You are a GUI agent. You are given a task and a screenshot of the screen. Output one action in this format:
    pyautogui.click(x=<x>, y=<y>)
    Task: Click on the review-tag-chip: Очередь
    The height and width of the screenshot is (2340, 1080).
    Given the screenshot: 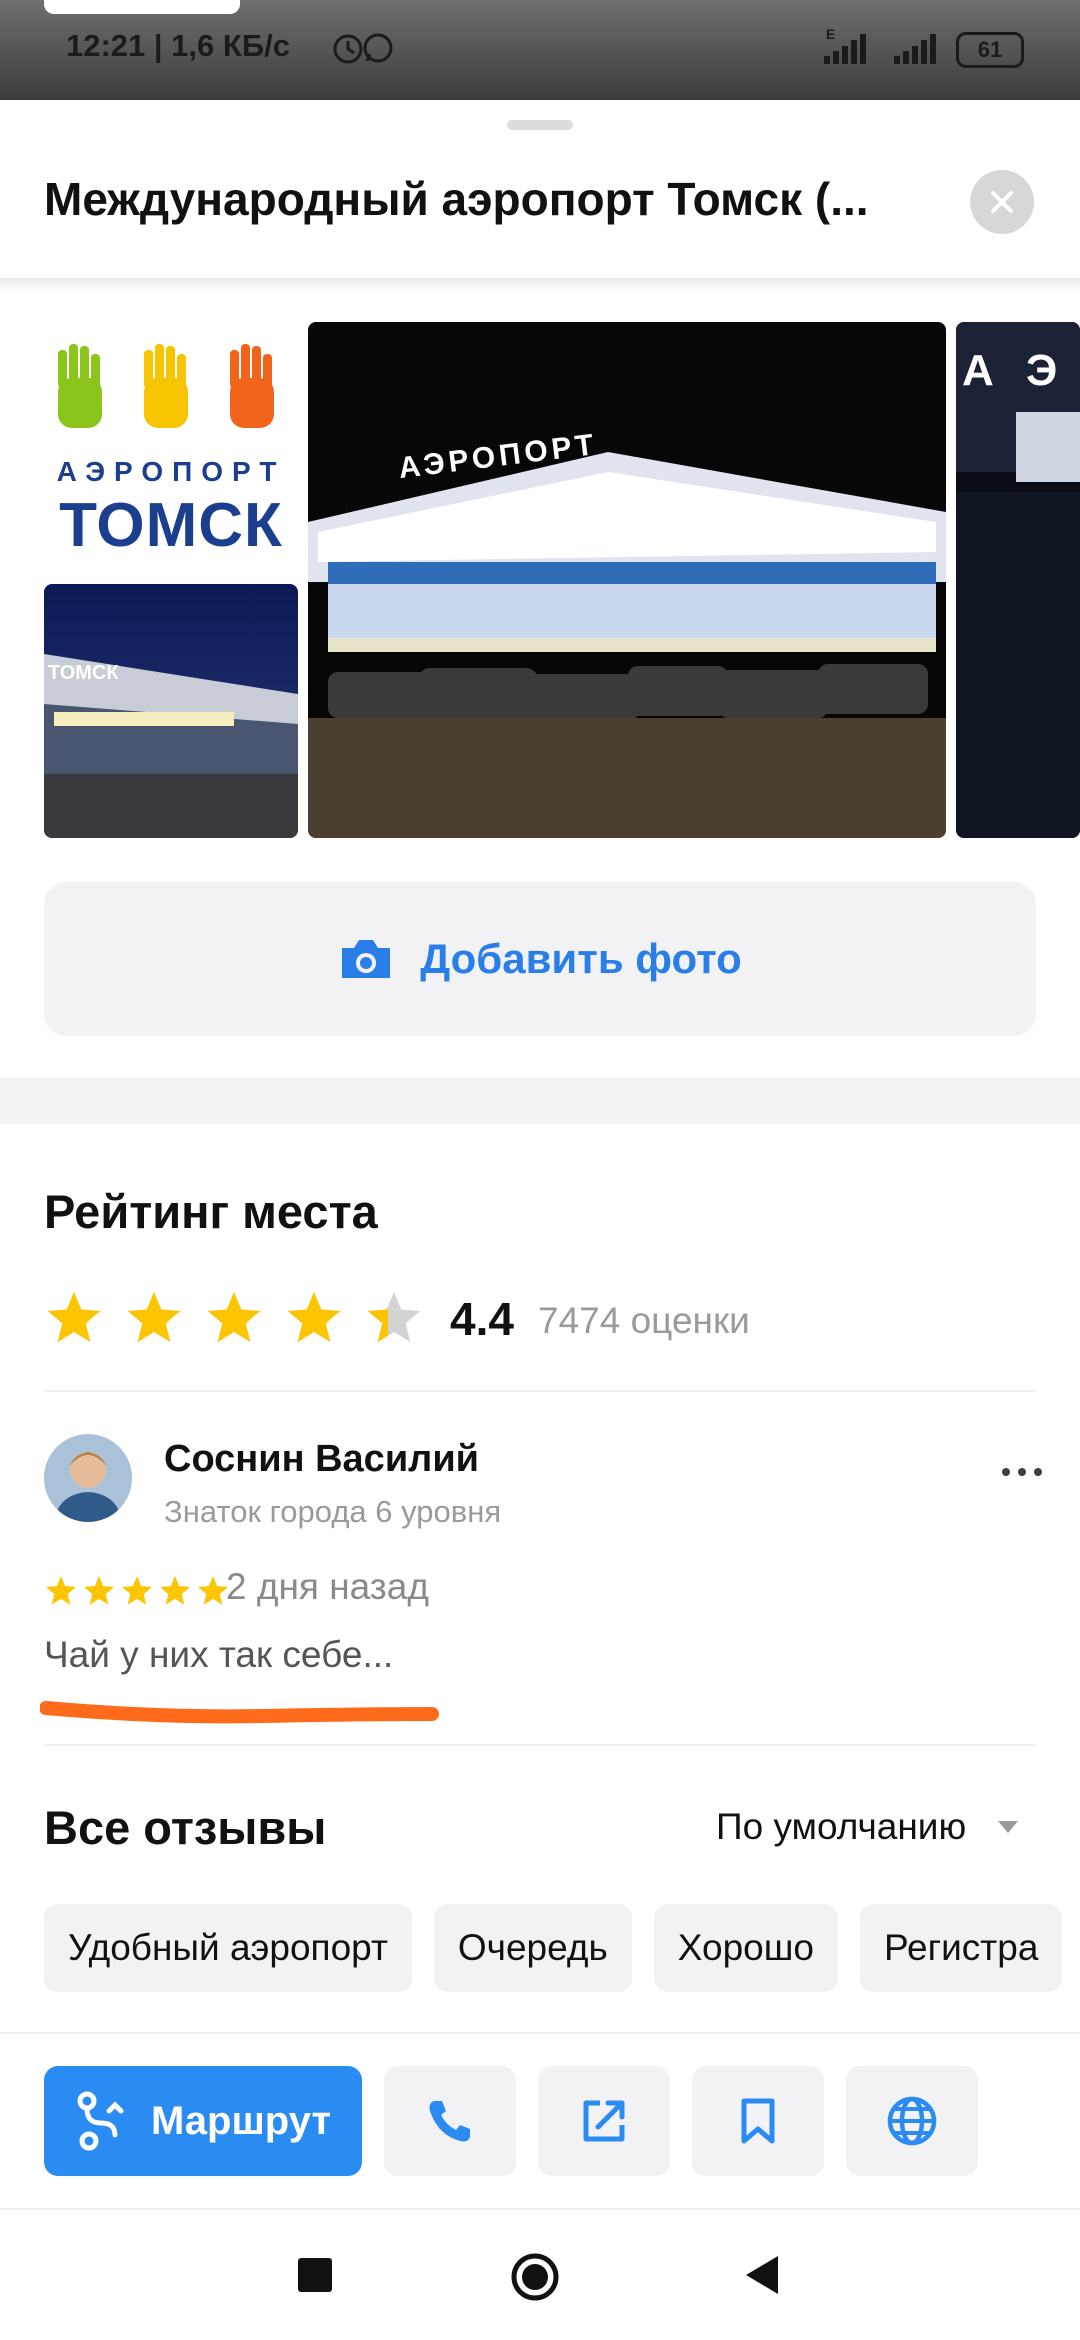 What is the action you would take?
    pyautogui.click(x=532, y=1948)
    